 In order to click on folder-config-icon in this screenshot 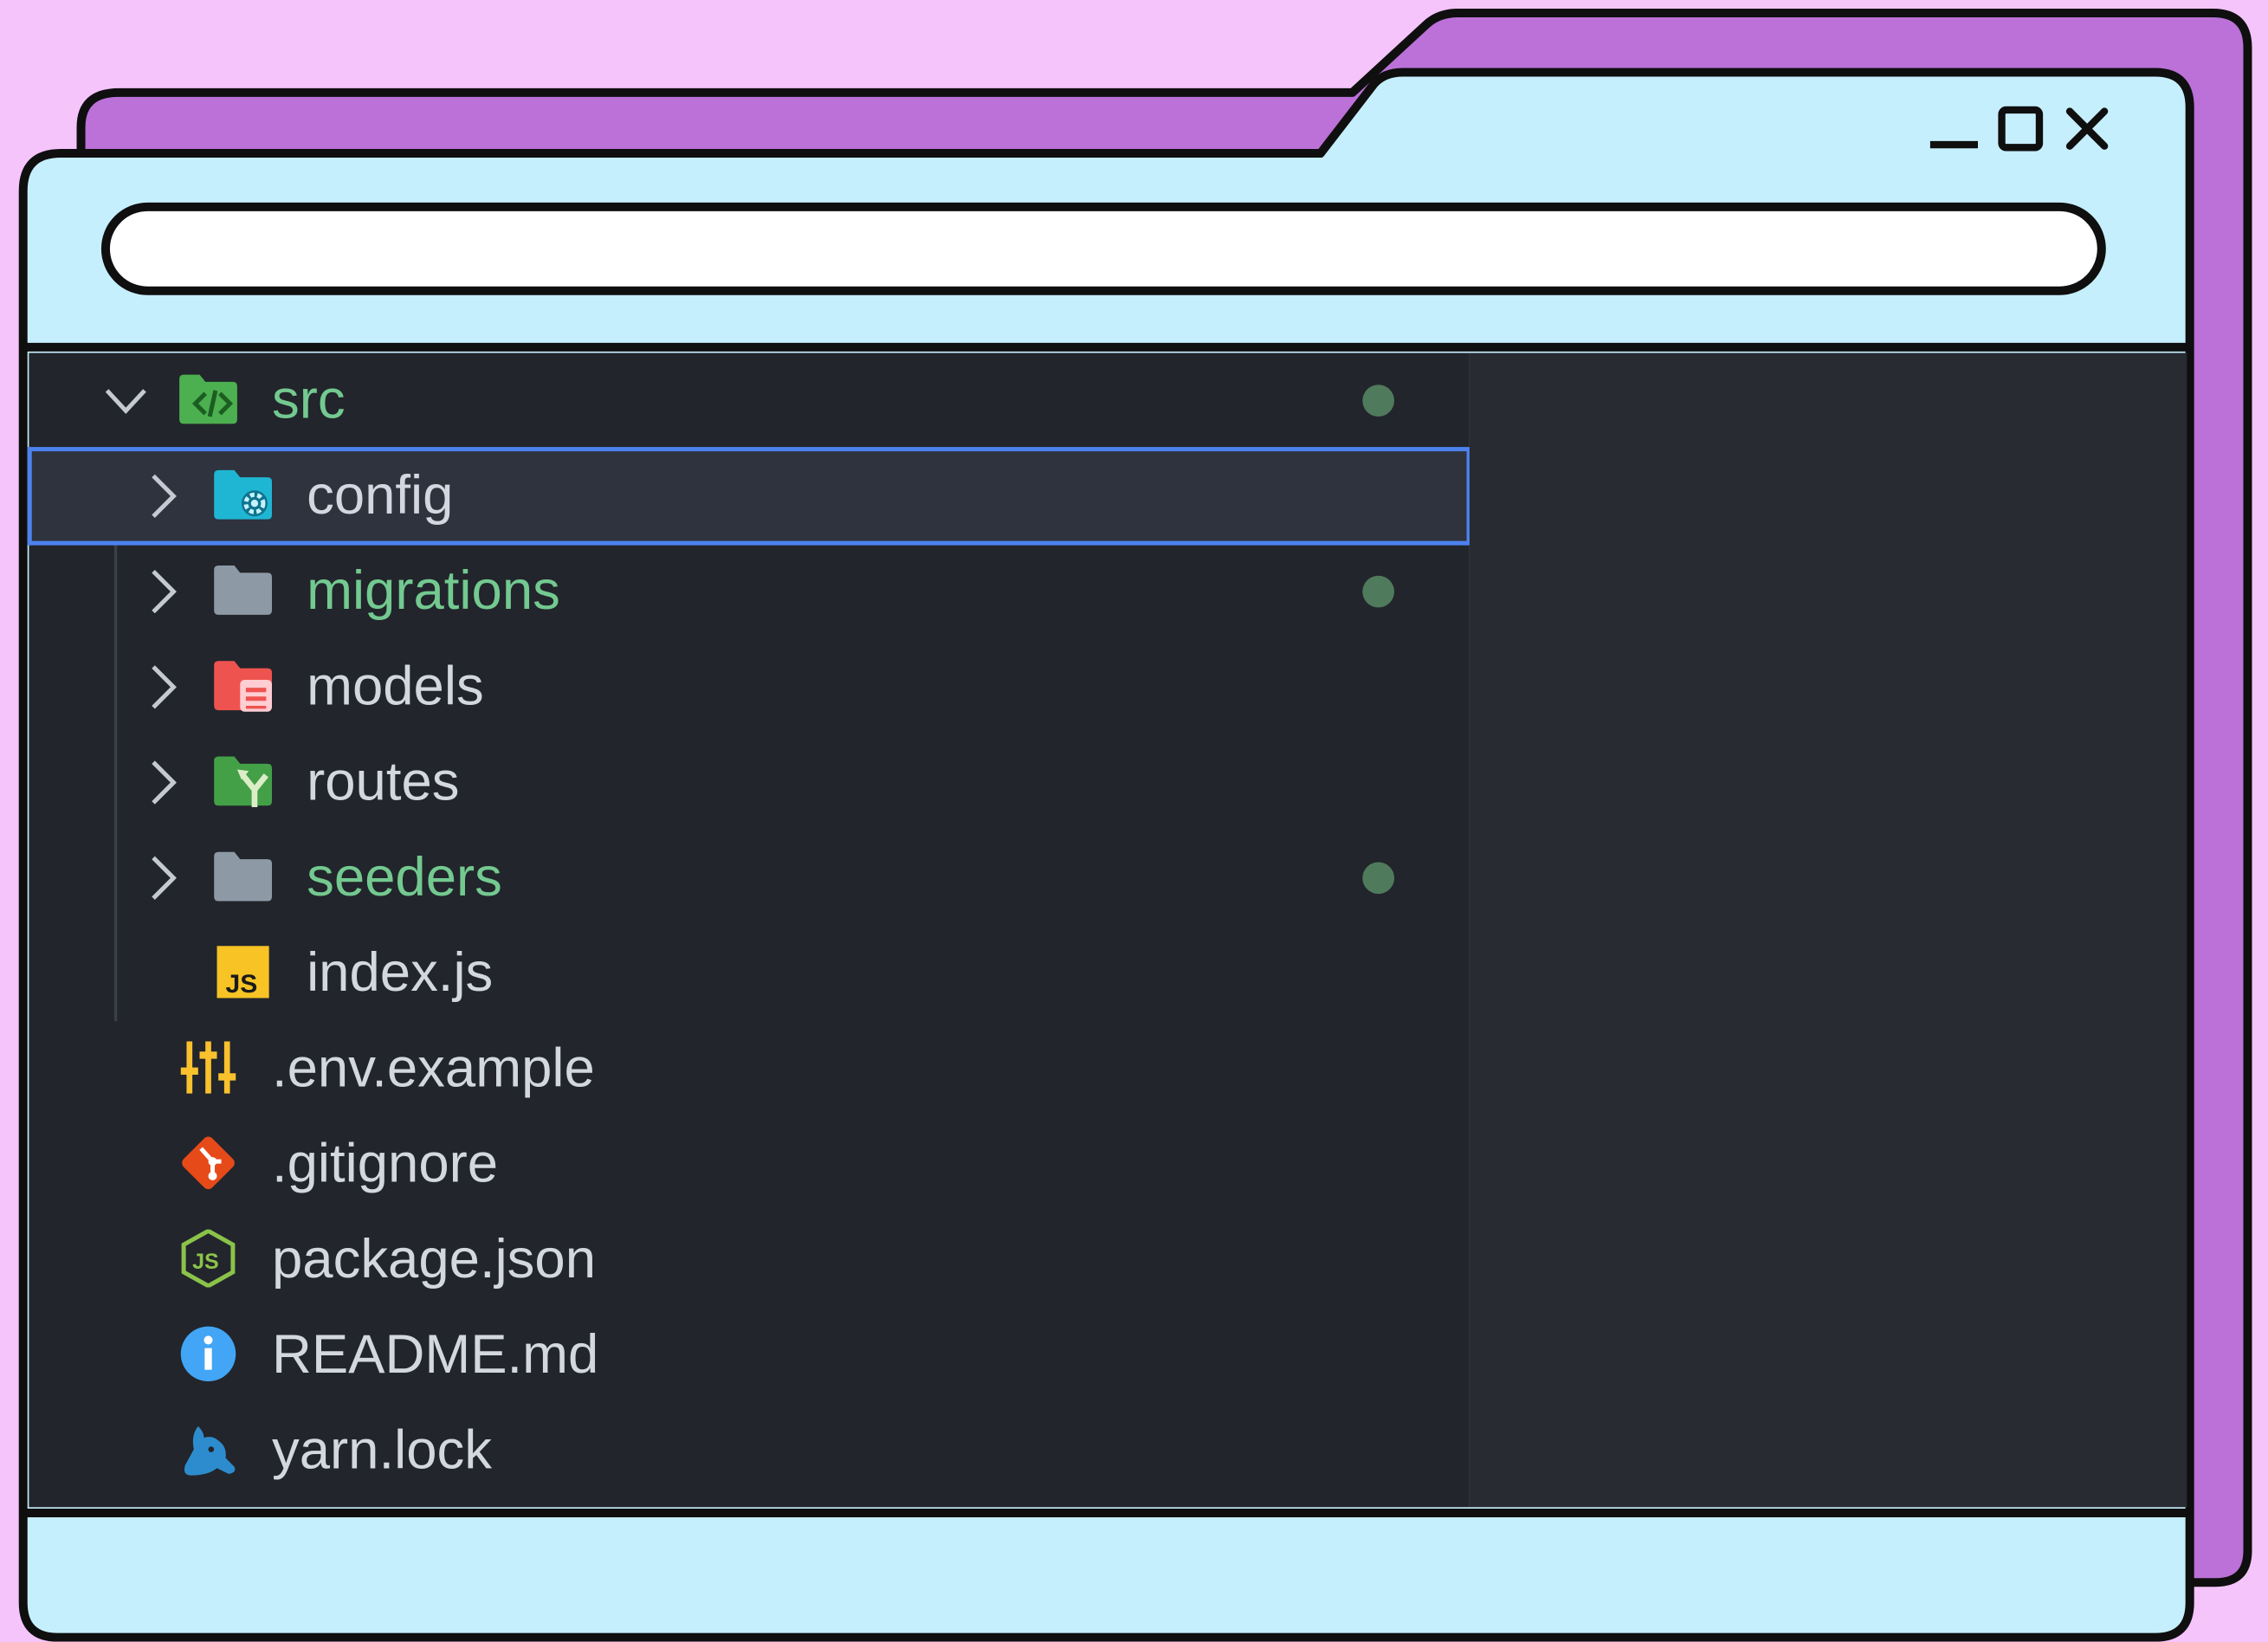, I will do `click(243, 495)`.